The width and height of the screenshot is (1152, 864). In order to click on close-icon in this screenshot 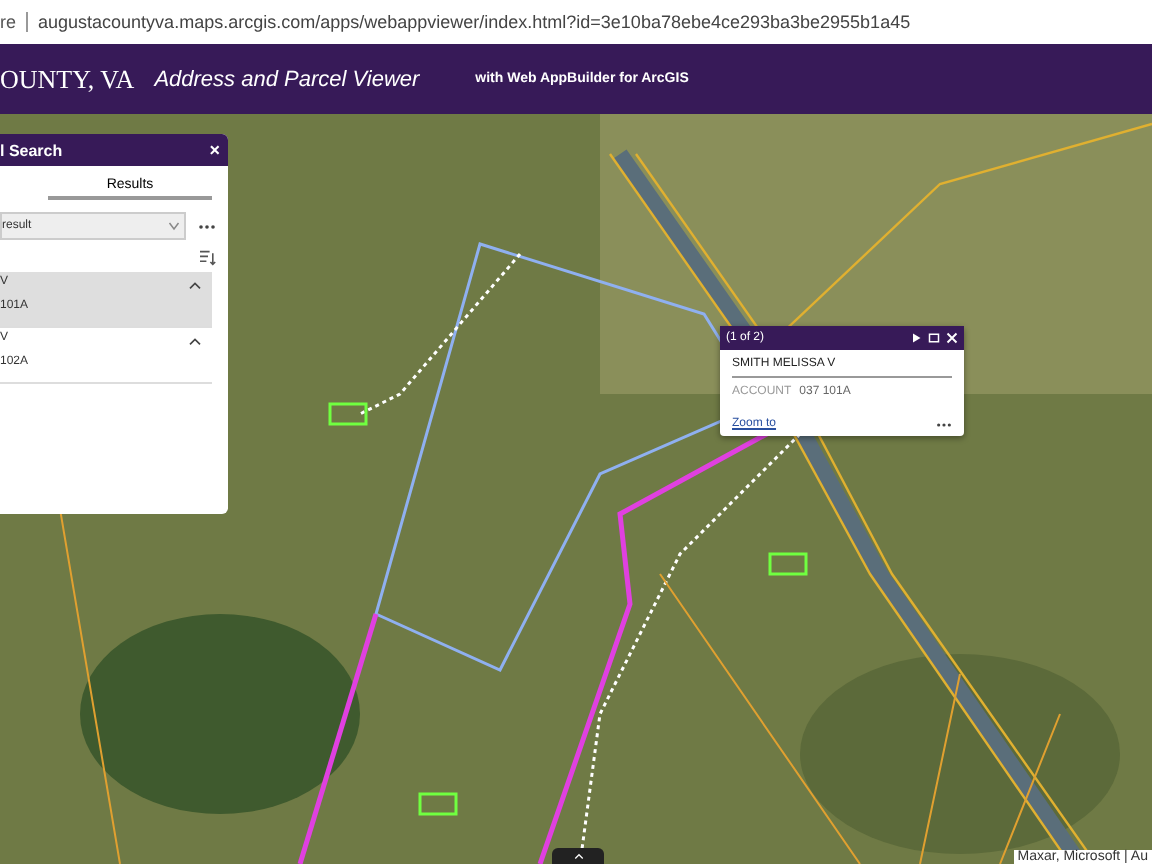, I will do `click(952, 338)`.